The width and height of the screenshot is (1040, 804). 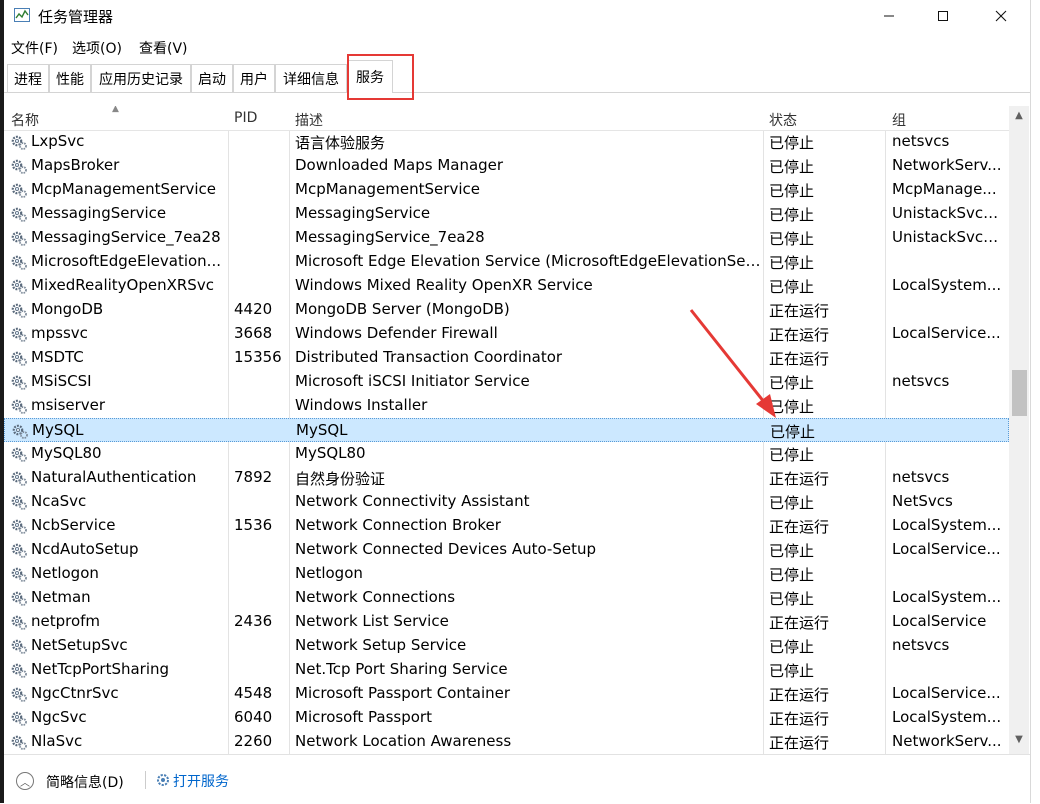 What do you see at coordinates (85, 782) in the screenshot?
I see `fewer-details-button: 简略信息(D)` at bounding box center [85, 782].